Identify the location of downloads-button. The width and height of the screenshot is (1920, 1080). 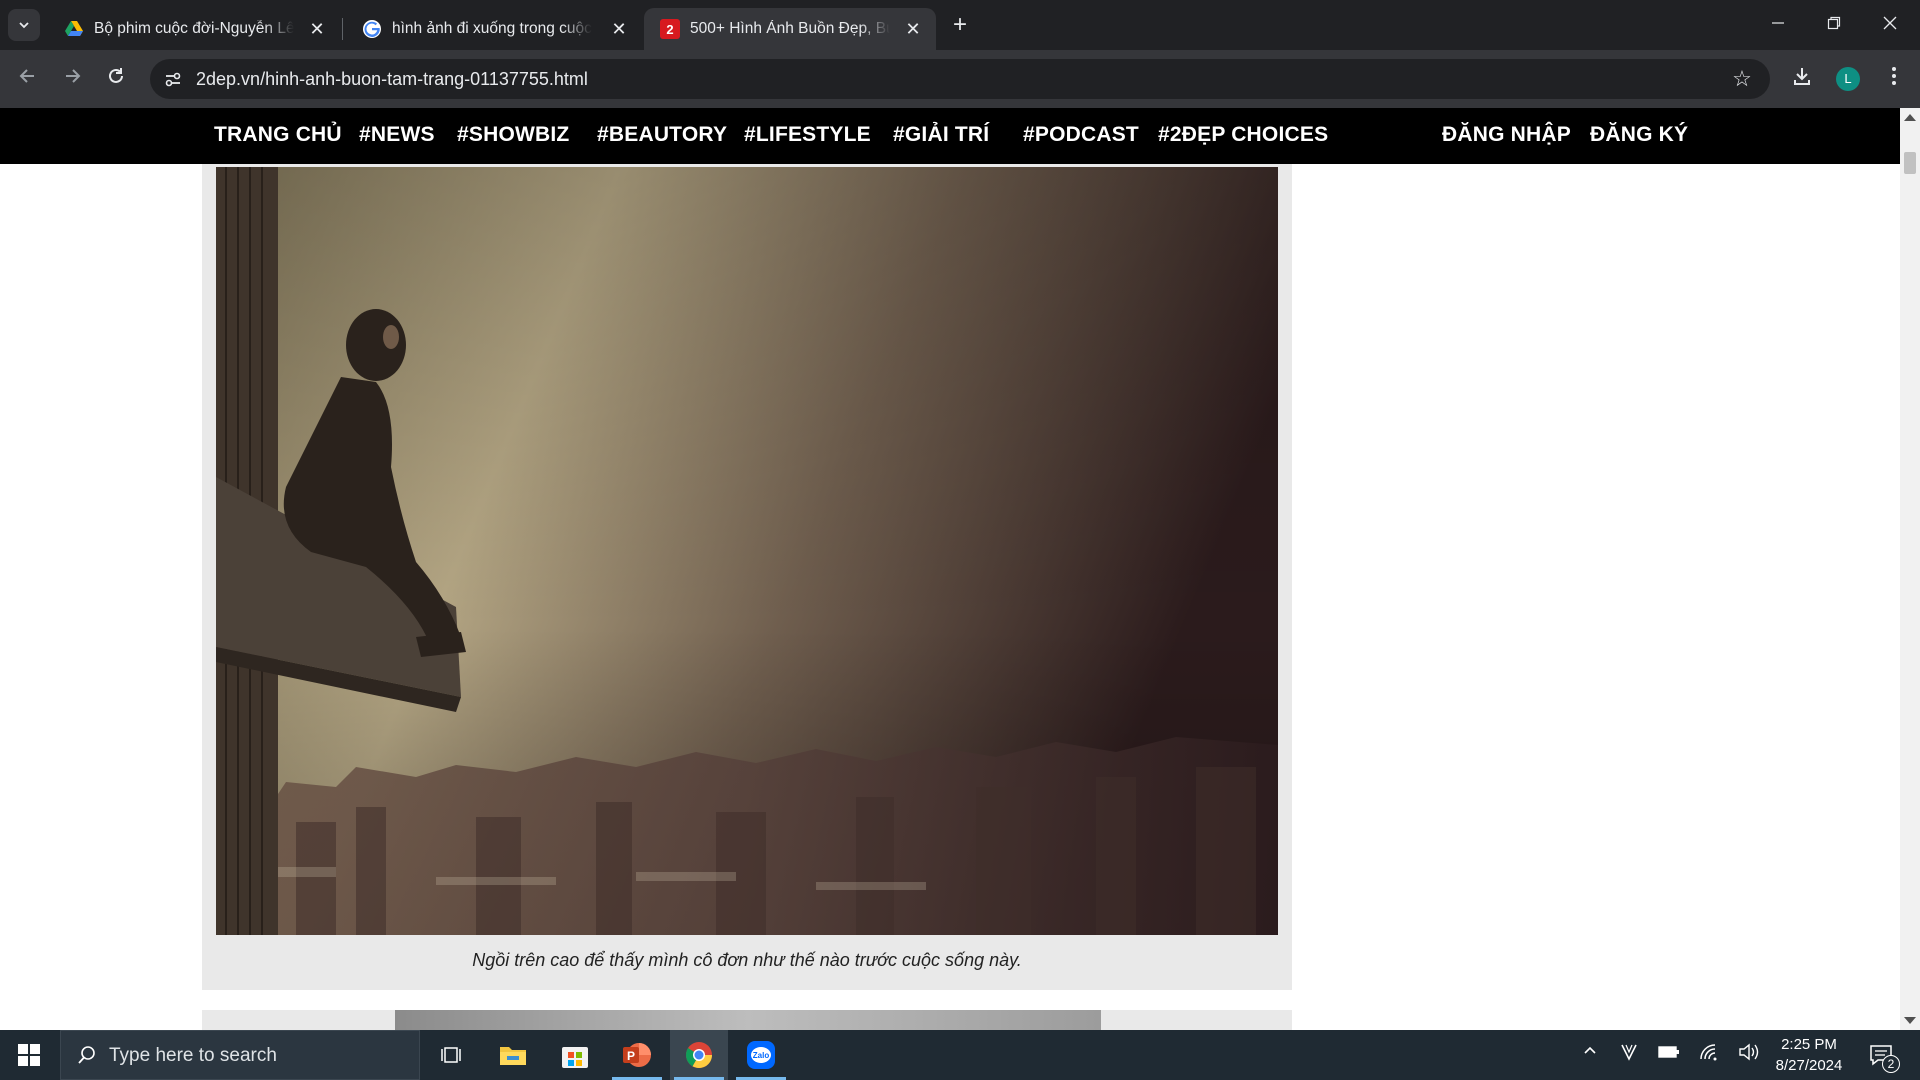
(1802, 80).